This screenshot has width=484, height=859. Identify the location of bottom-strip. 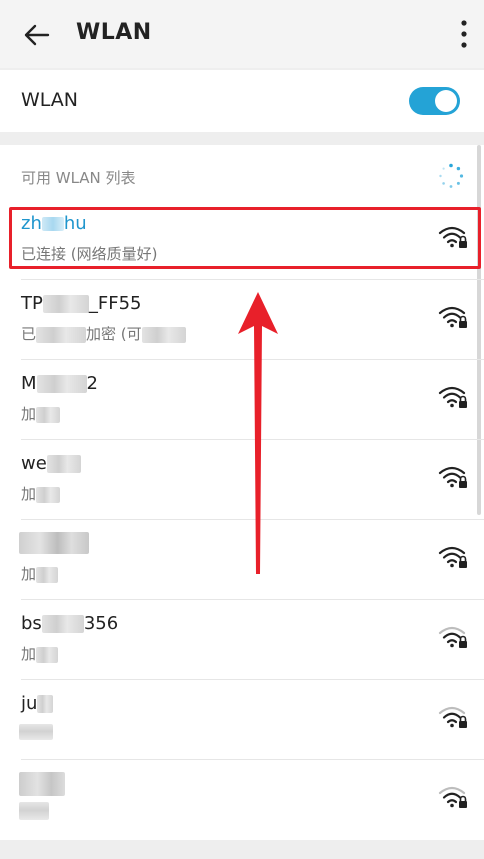
(242, 849).